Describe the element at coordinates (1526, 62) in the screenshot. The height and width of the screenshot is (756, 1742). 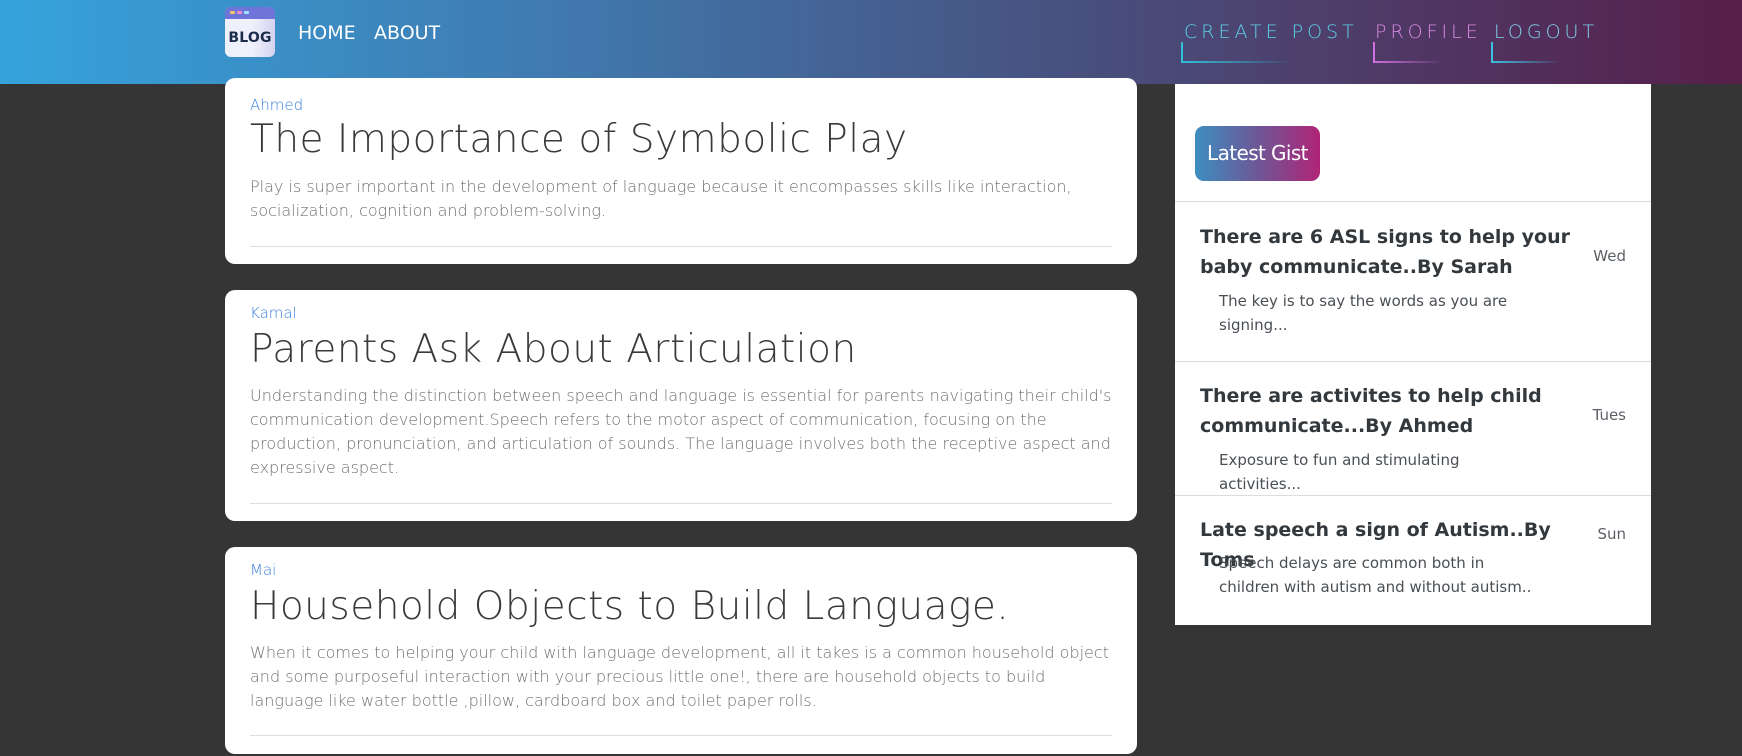
I see `logout-underline` at that location.